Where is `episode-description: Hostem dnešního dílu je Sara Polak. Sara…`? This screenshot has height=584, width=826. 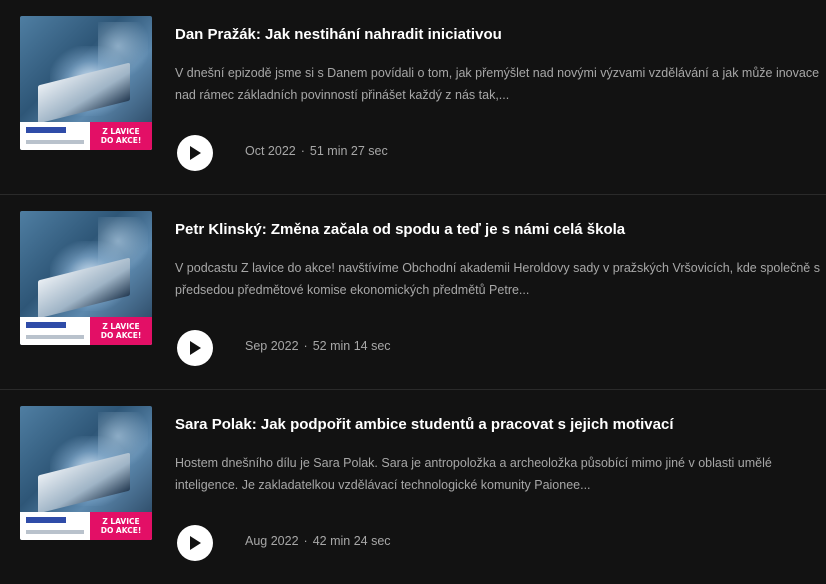 episode-description: Hostem dnešního dílu je Sara Polak. Sara… is located at coordinates (473, 474).